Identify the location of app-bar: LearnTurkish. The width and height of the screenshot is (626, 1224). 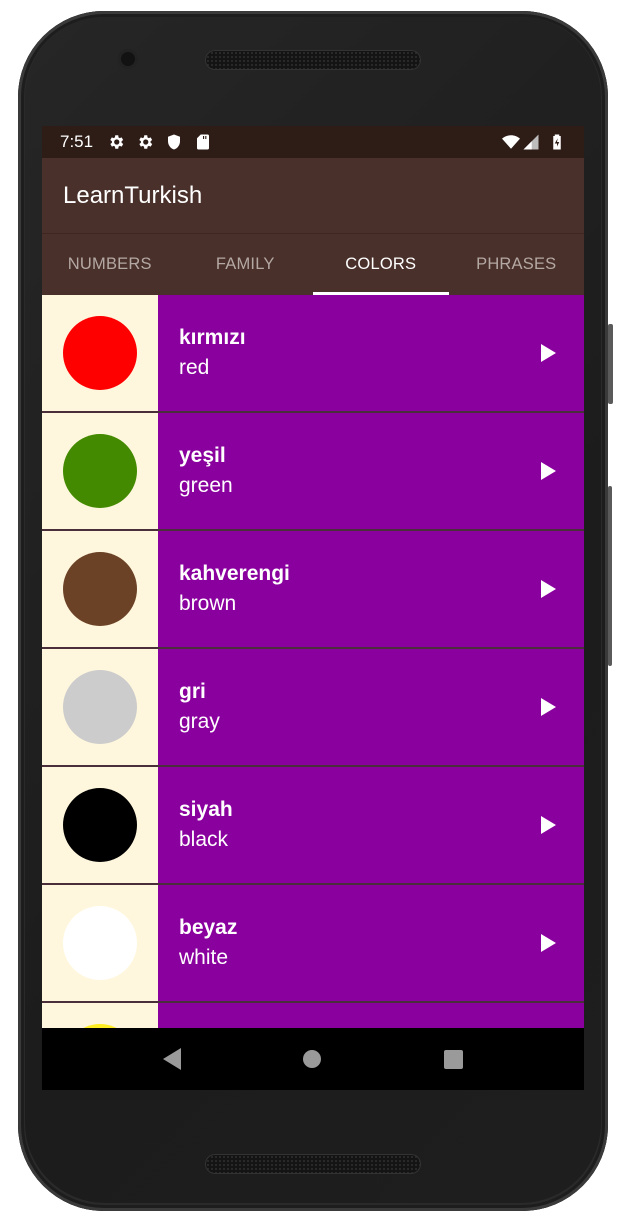
(313, 196).